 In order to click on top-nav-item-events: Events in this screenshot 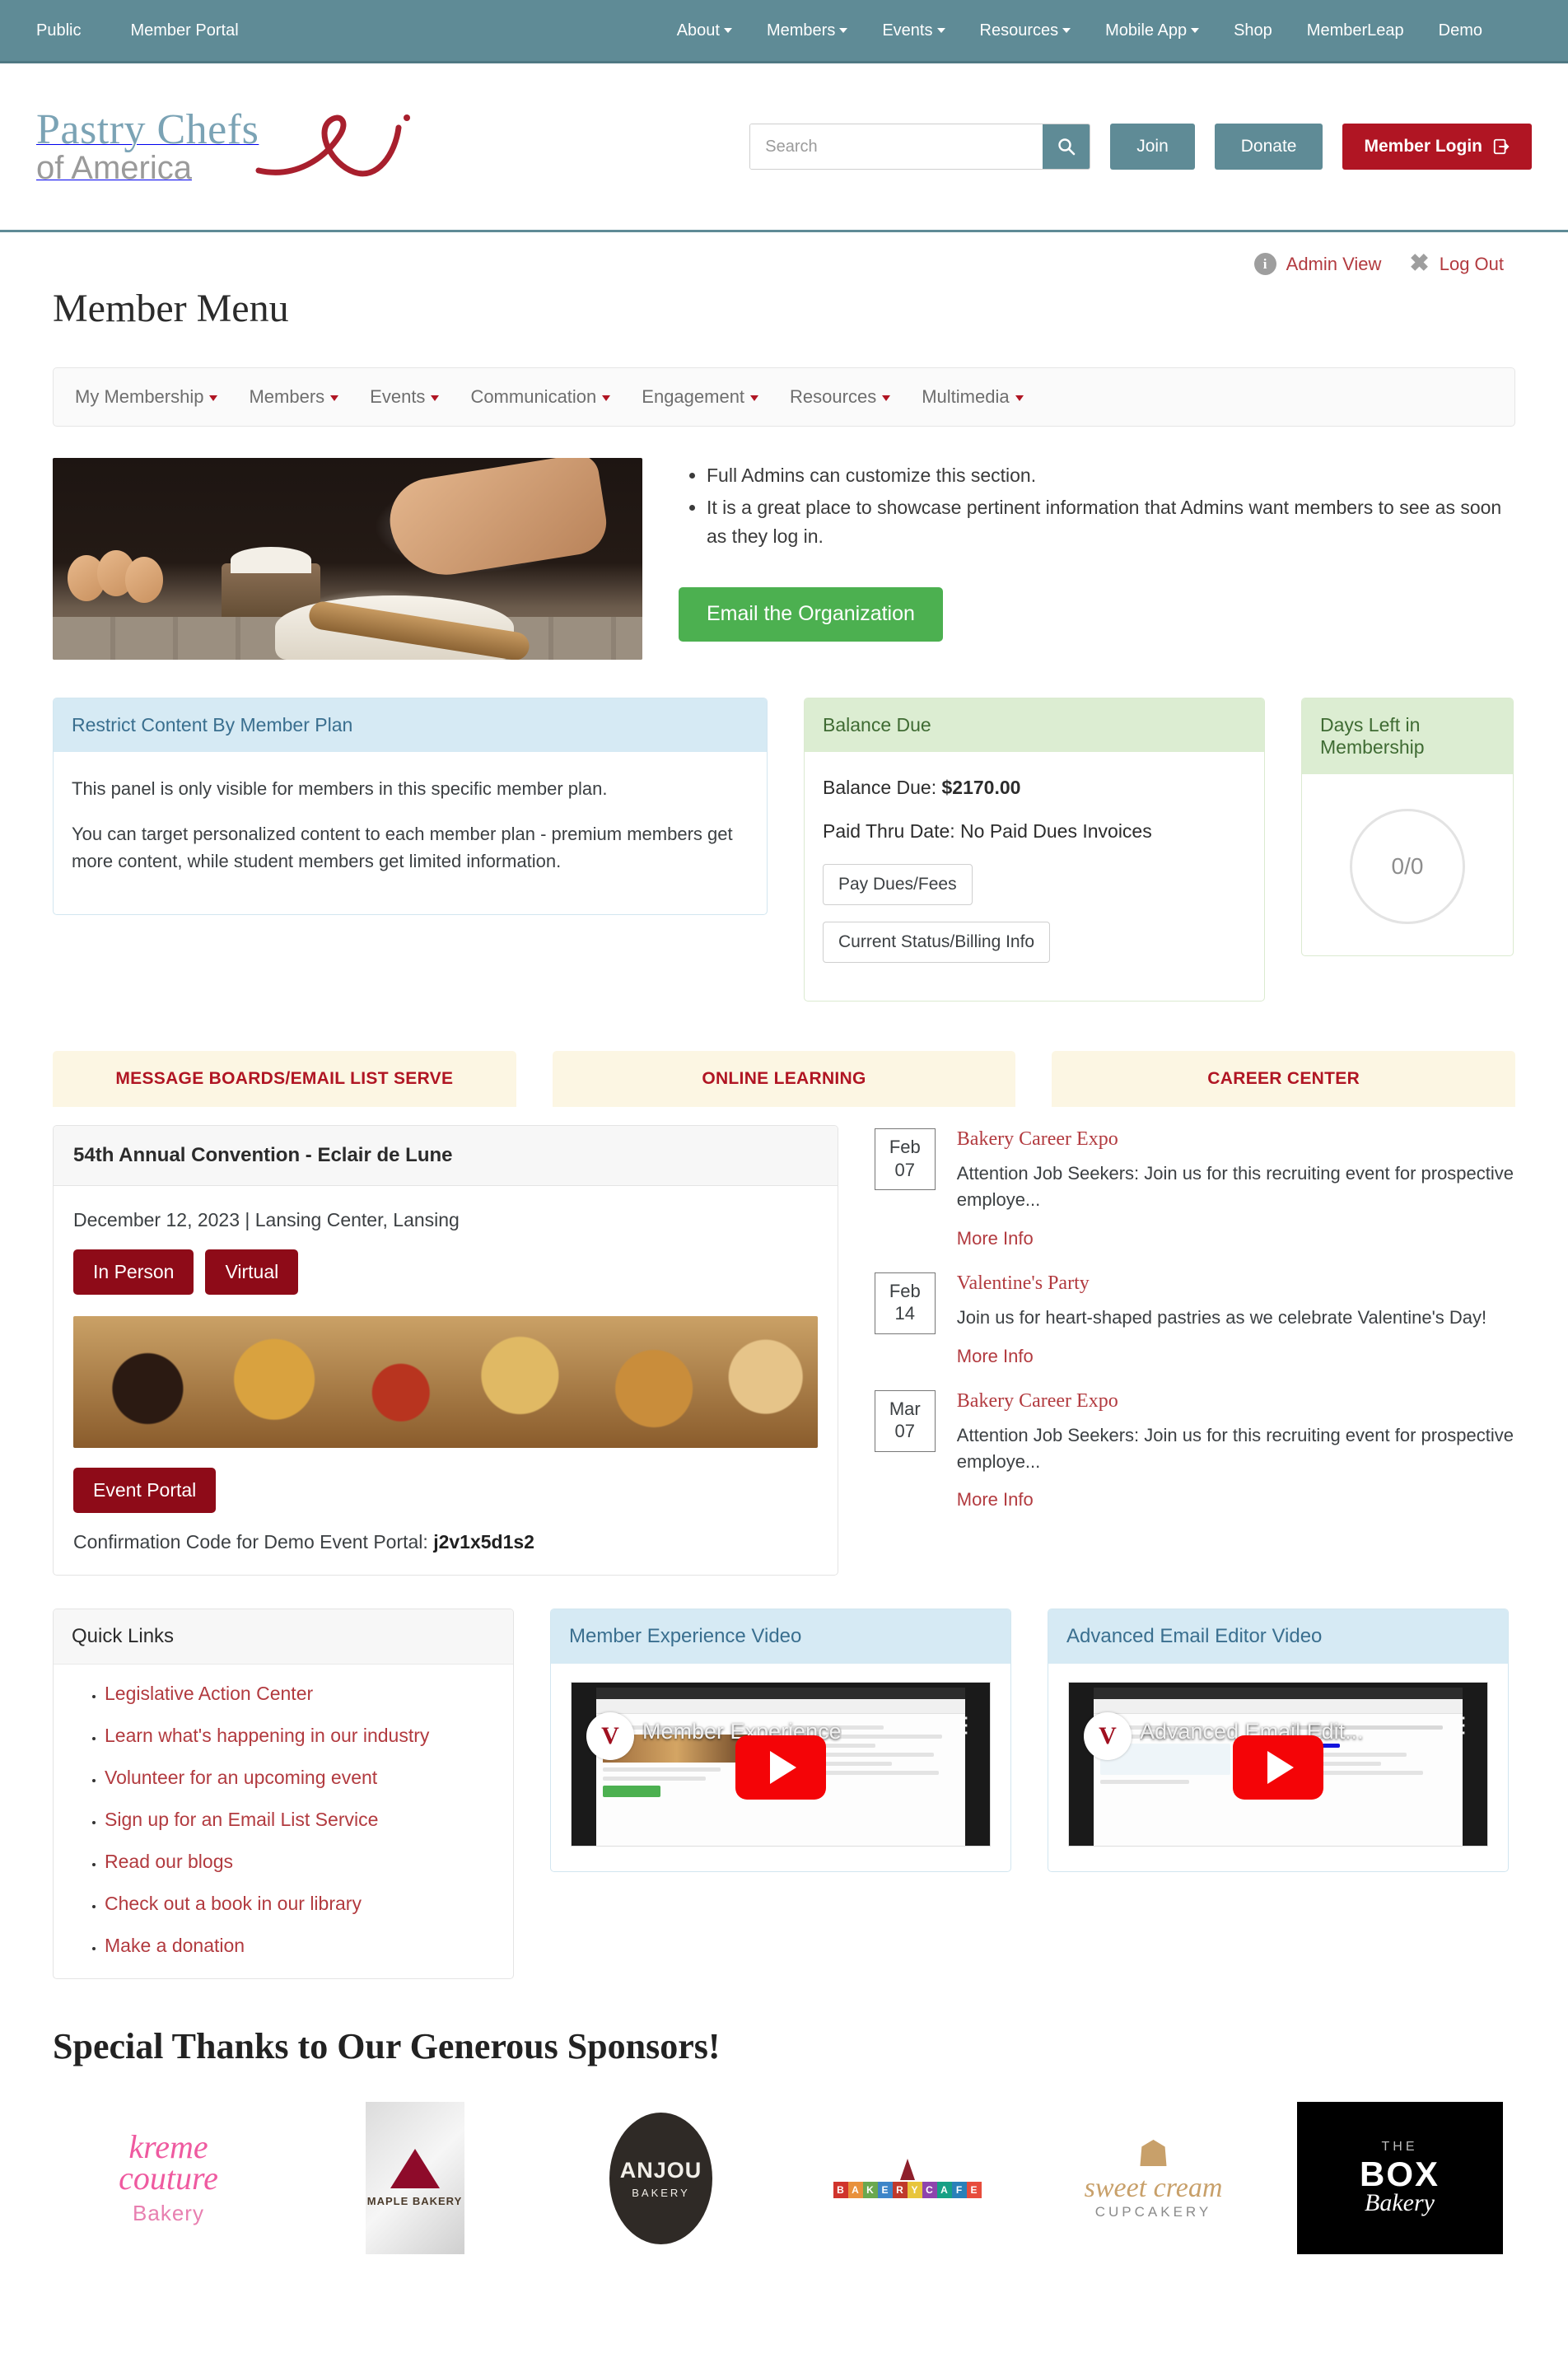, I will do `click(913, 30)`.